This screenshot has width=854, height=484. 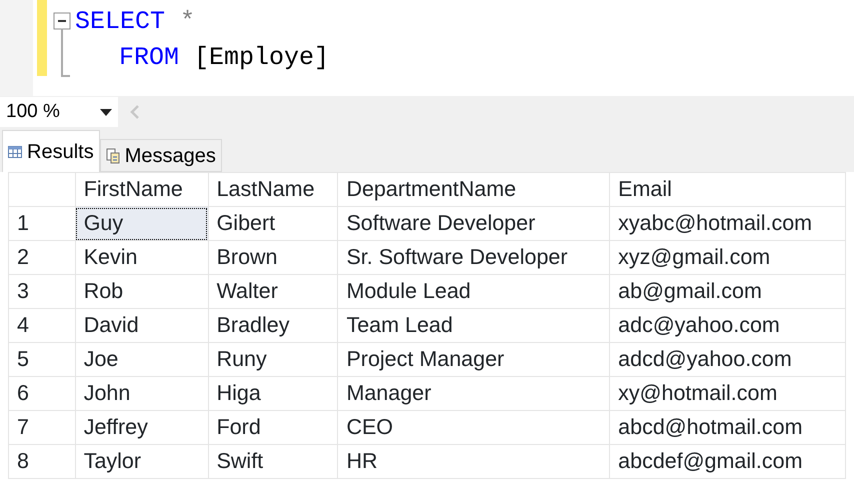 What do you see at coordinates (728, 257) in the screenshot?
I see `table-cell: xyz@gmail.com` at bounding box center [728, 257].